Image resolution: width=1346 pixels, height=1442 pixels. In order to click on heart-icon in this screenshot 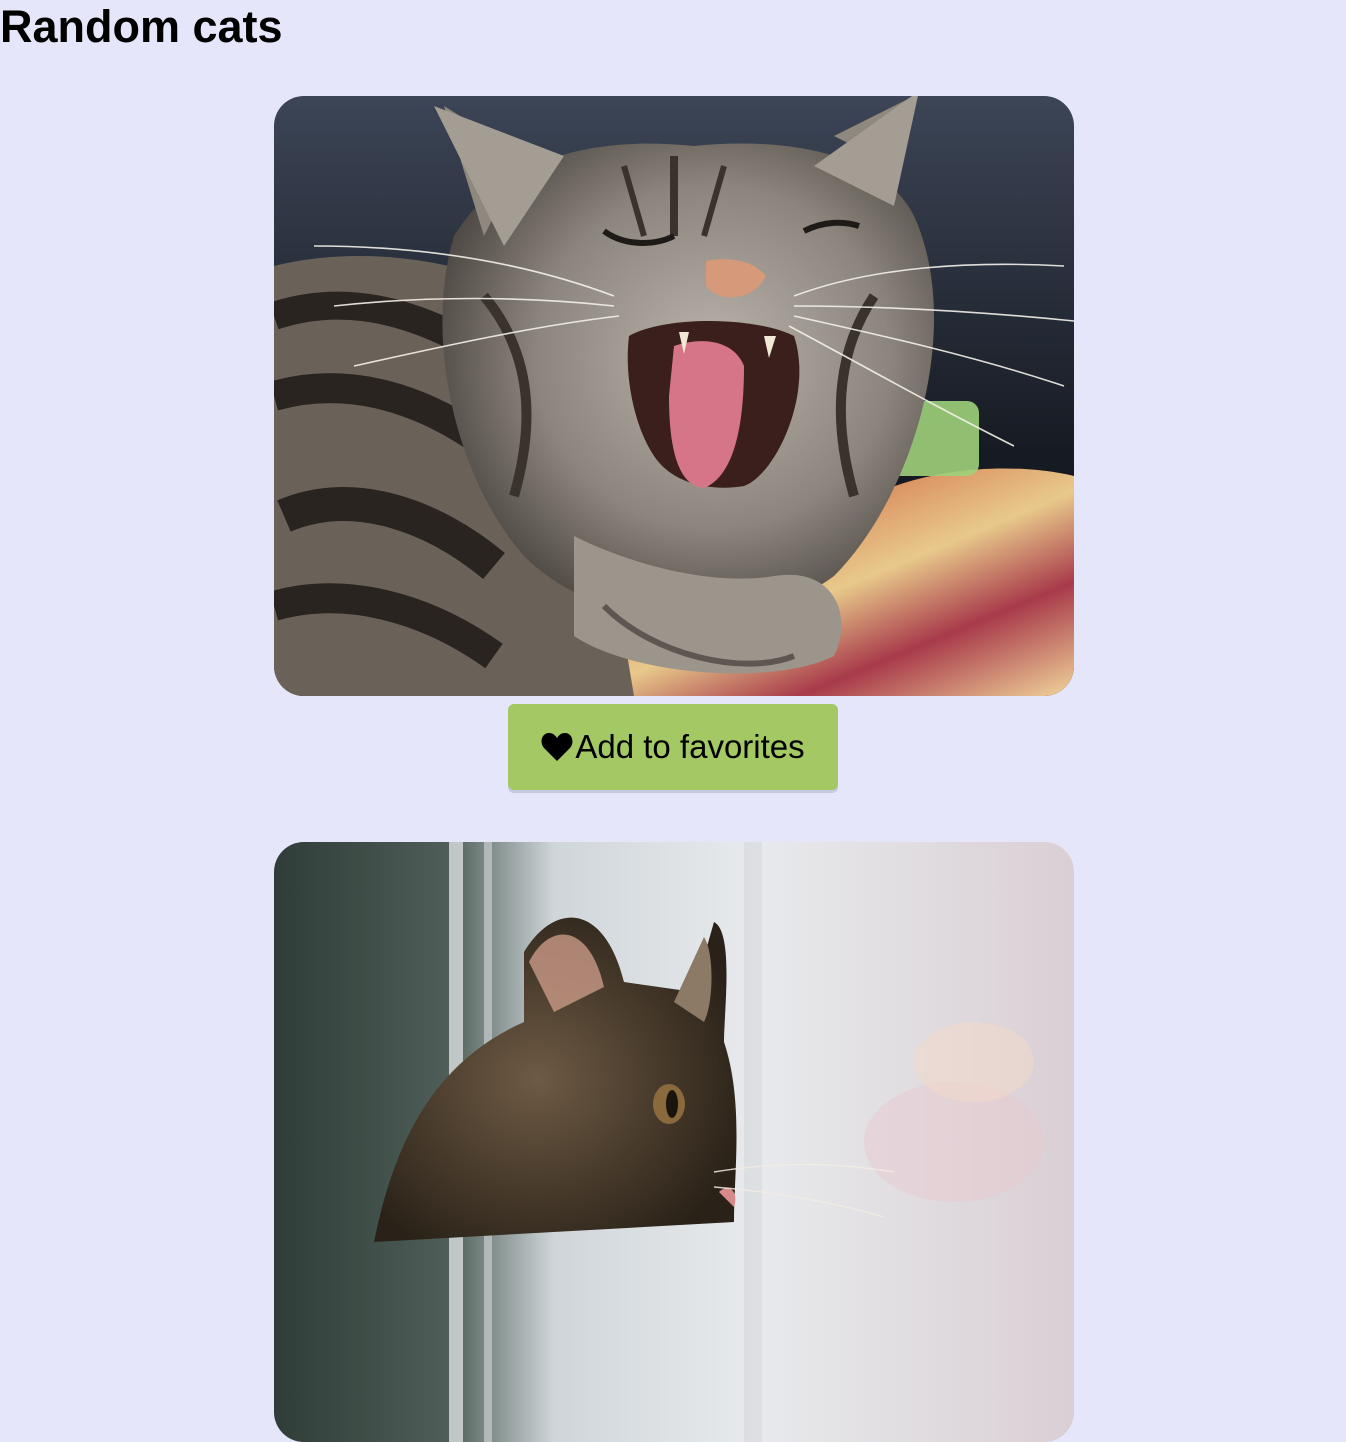, I will do `click(557, 747)`.